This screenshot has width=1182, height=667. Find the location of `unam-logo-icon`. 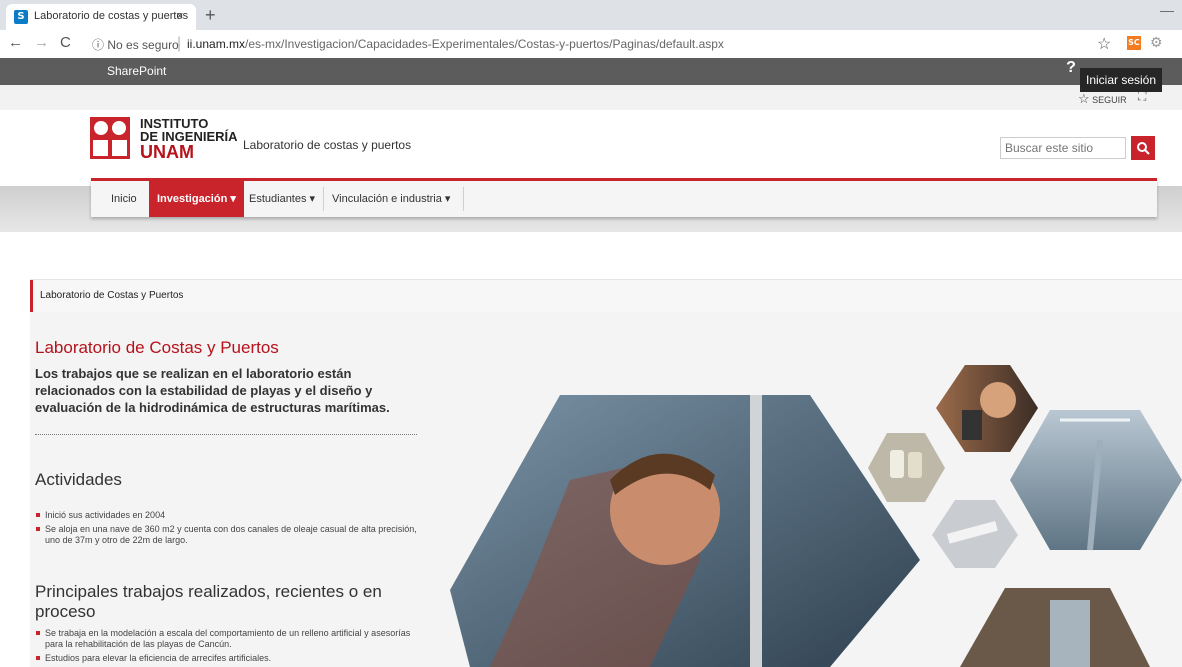

unam-logo-icon is located at coordinates (110, 138).